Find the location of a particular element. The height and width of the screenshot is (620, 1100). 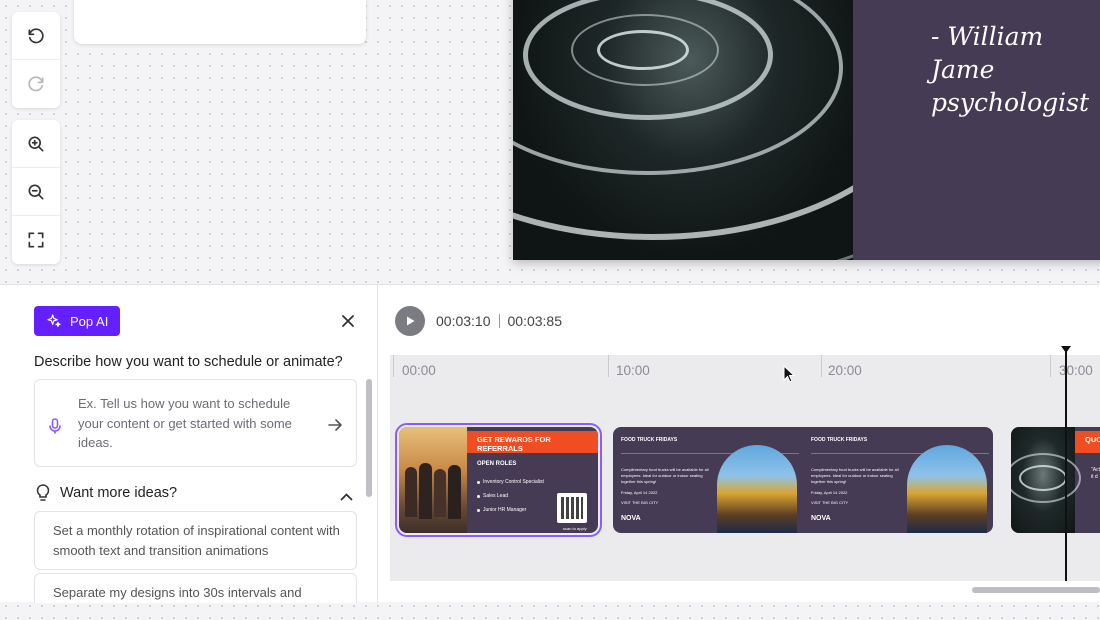

play-icon is located at coordinates (411, 321).